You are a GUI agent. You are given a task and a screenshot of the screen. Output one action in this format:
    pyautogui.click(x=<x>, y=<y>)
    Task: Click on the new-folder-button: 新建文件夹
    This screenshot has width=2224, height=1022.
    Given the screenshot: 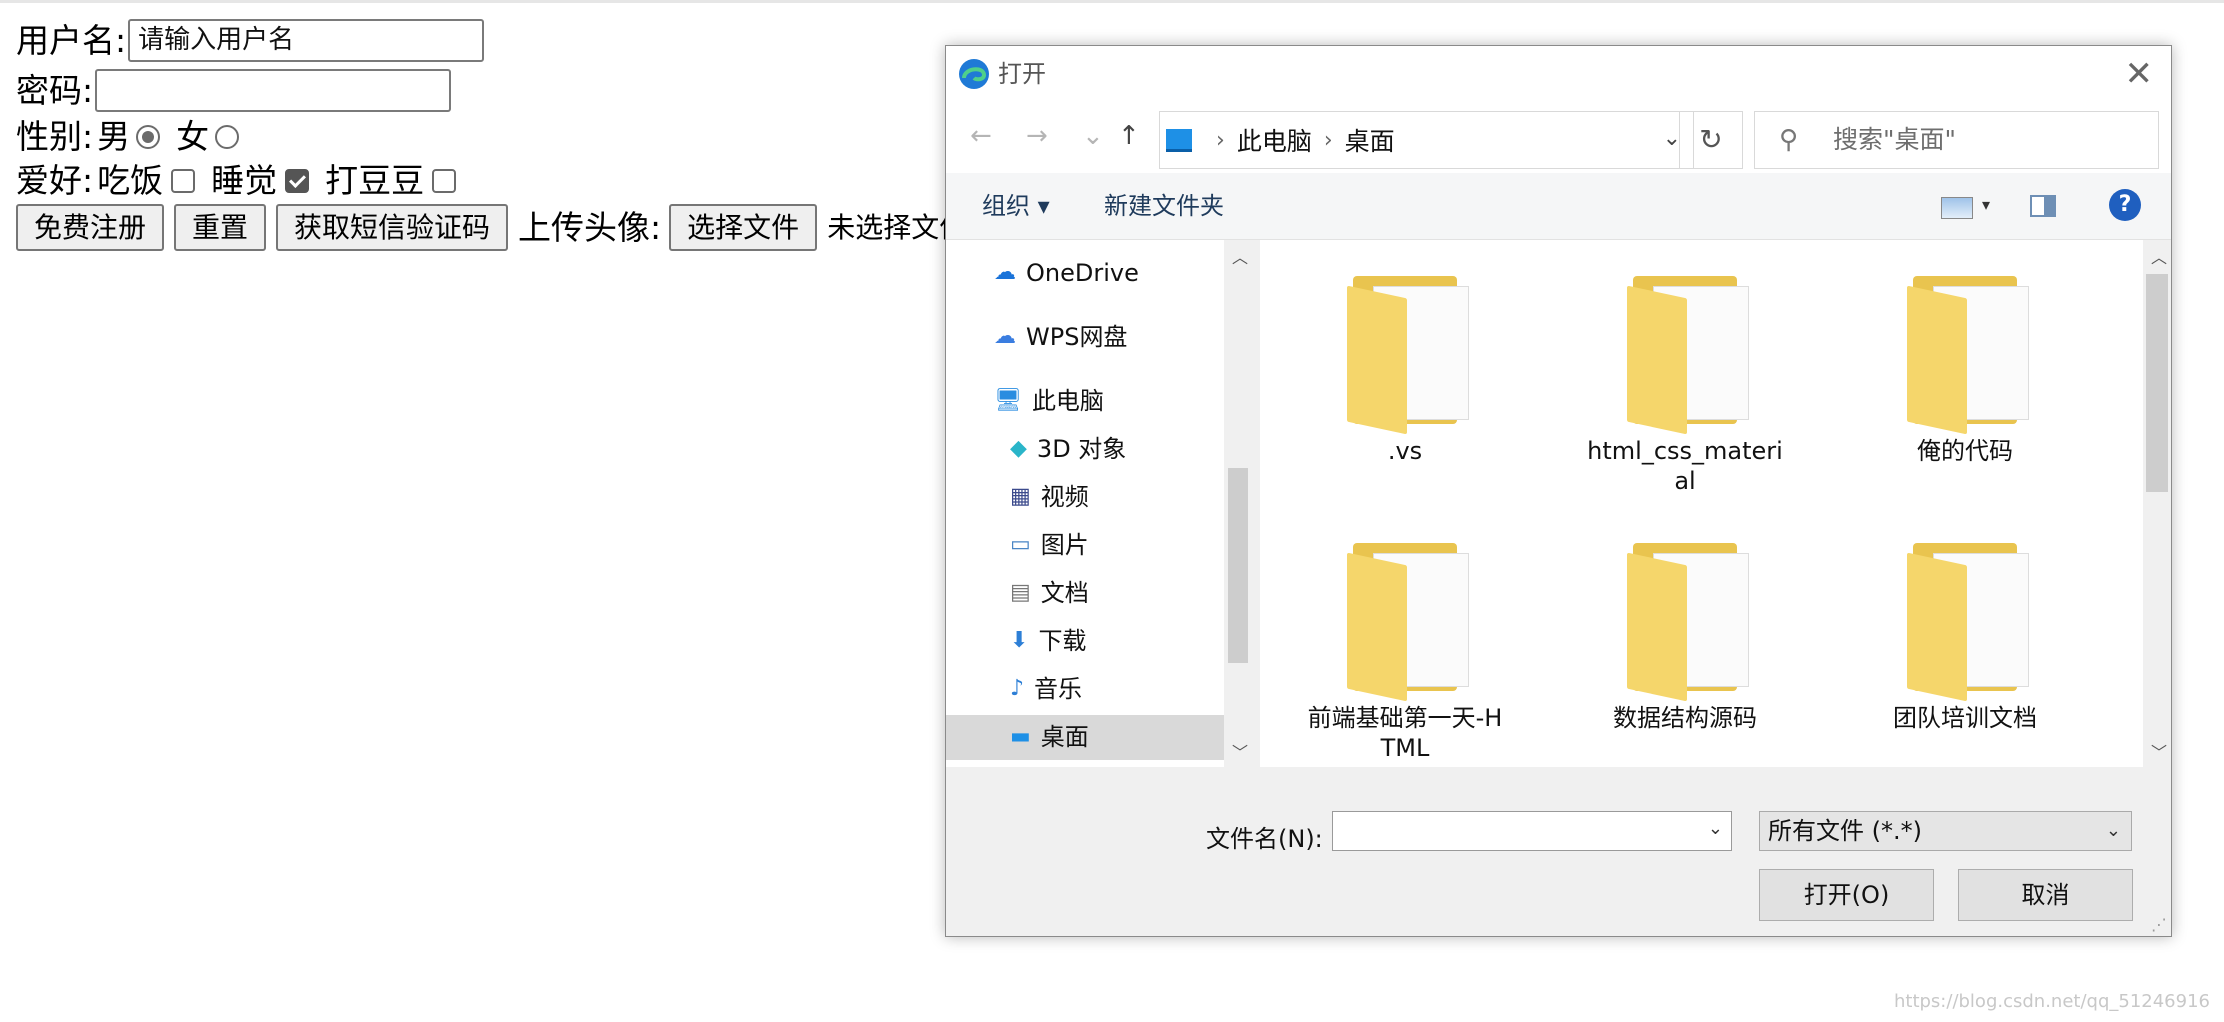 What is the action you would take?
    pyautogui.click(x=1164, y=206)
    